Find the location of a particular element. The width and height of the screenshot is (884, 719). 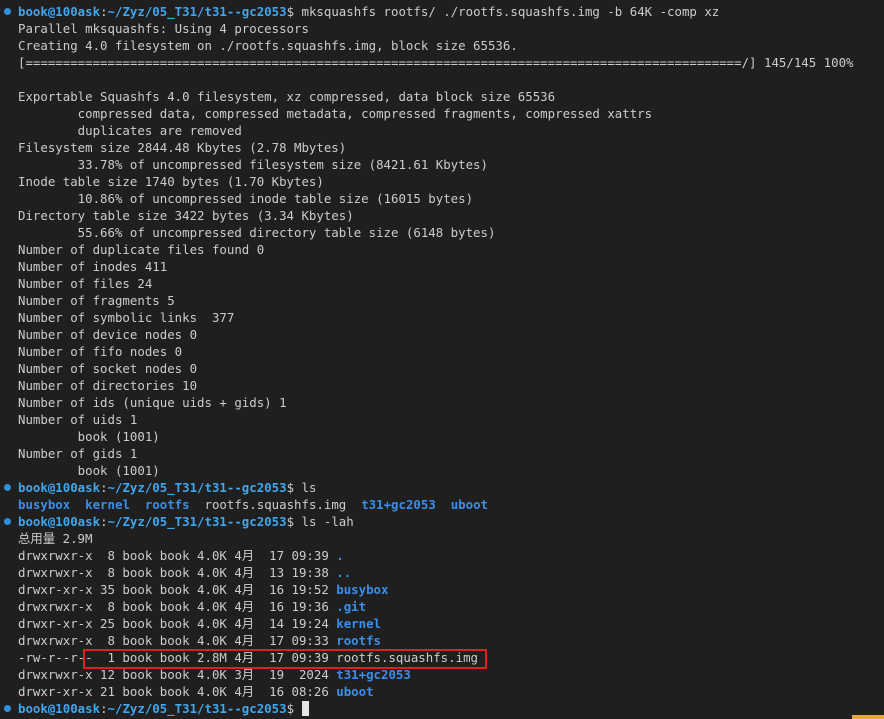

command-text: ls is located at coordinates (309, 487).